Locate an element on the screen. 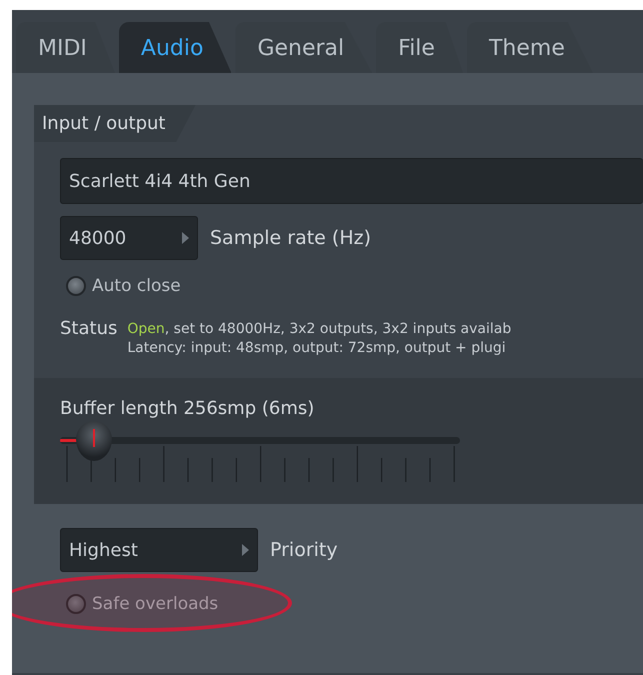  settings-tab: Theme is located at coordinates (529, 47).